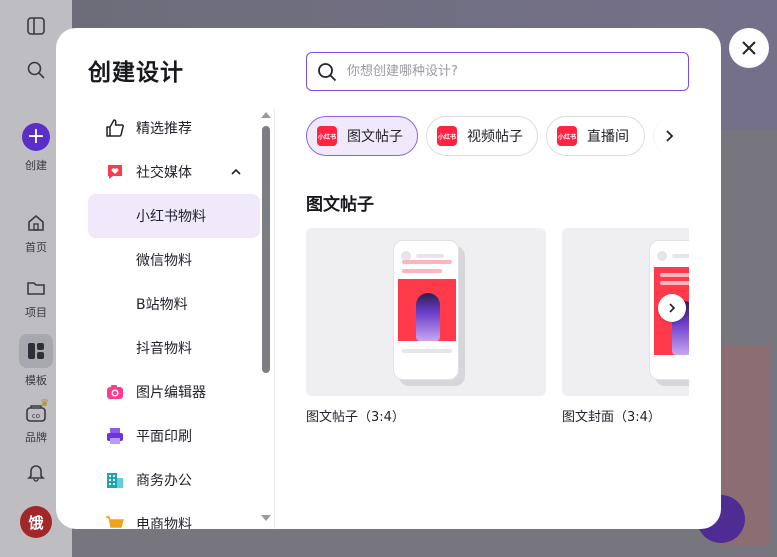  What do you see at coordinates (171, 217) in the screenshot?
I see `nav-item-label: 小红书物料` at bounding box center [171, 217].